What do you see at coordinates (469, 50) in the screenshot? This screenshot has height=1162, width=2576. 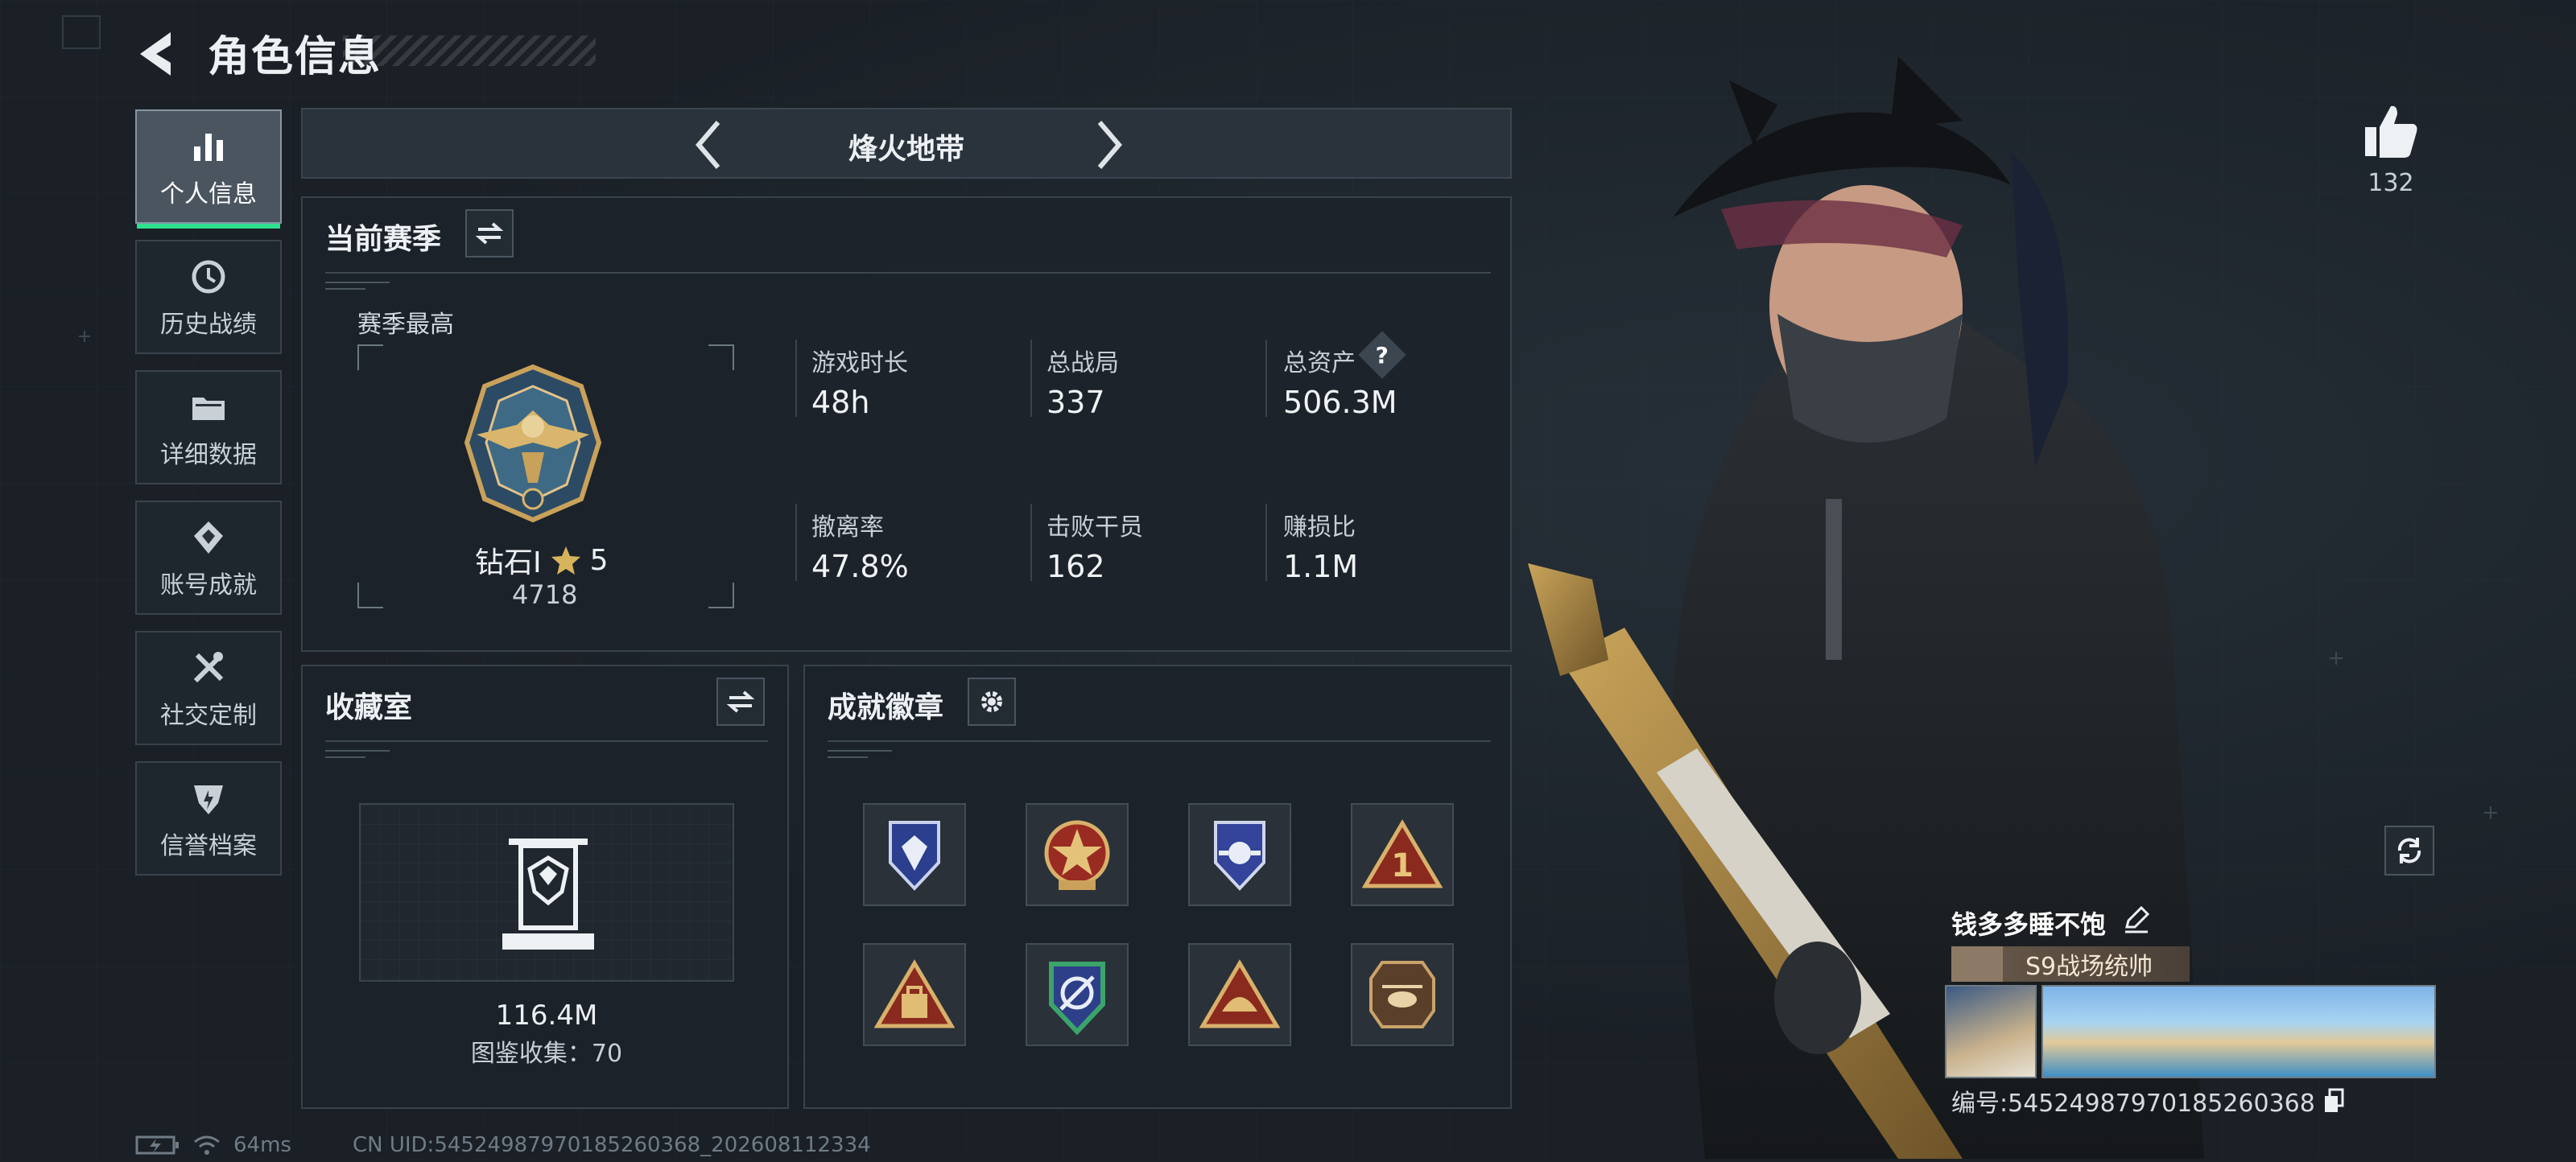 I see `title-decoration` at bounding box center [469, 50].